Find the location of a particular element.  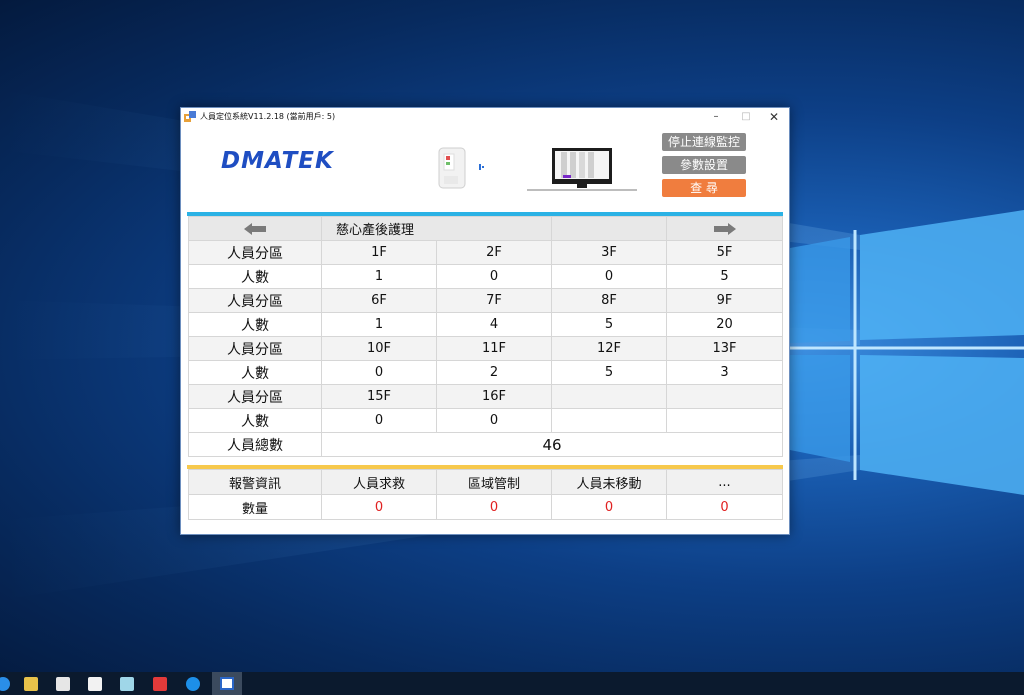

count-row: 人數 0 0 is located at coordinates (486, 420).